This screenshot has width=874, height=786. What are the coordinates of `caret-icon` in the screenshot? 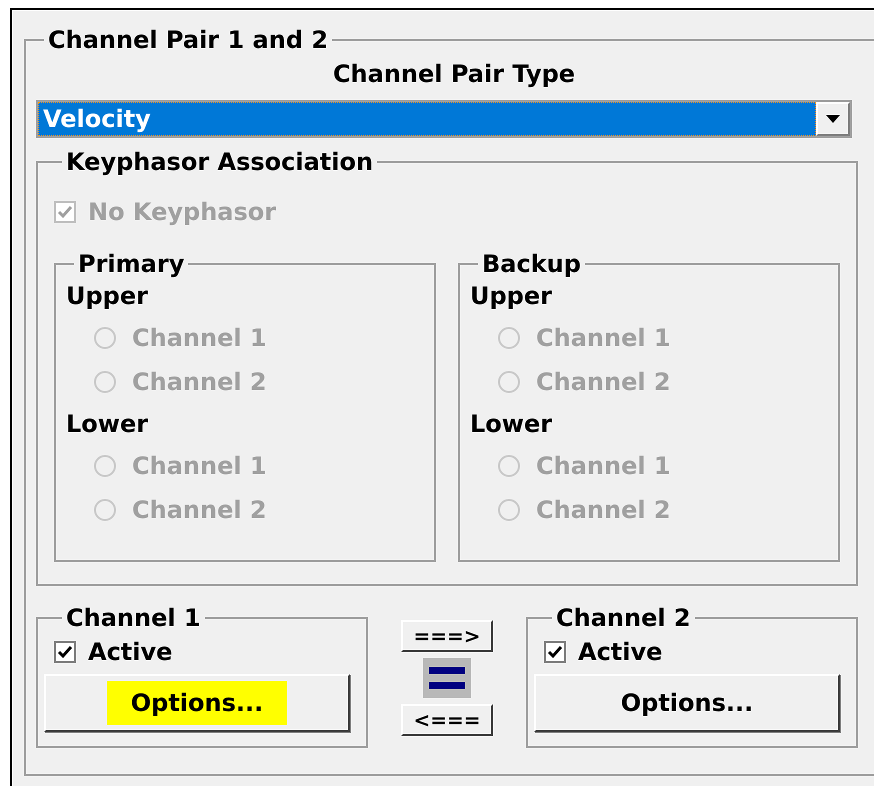 It's located at (833, 119).